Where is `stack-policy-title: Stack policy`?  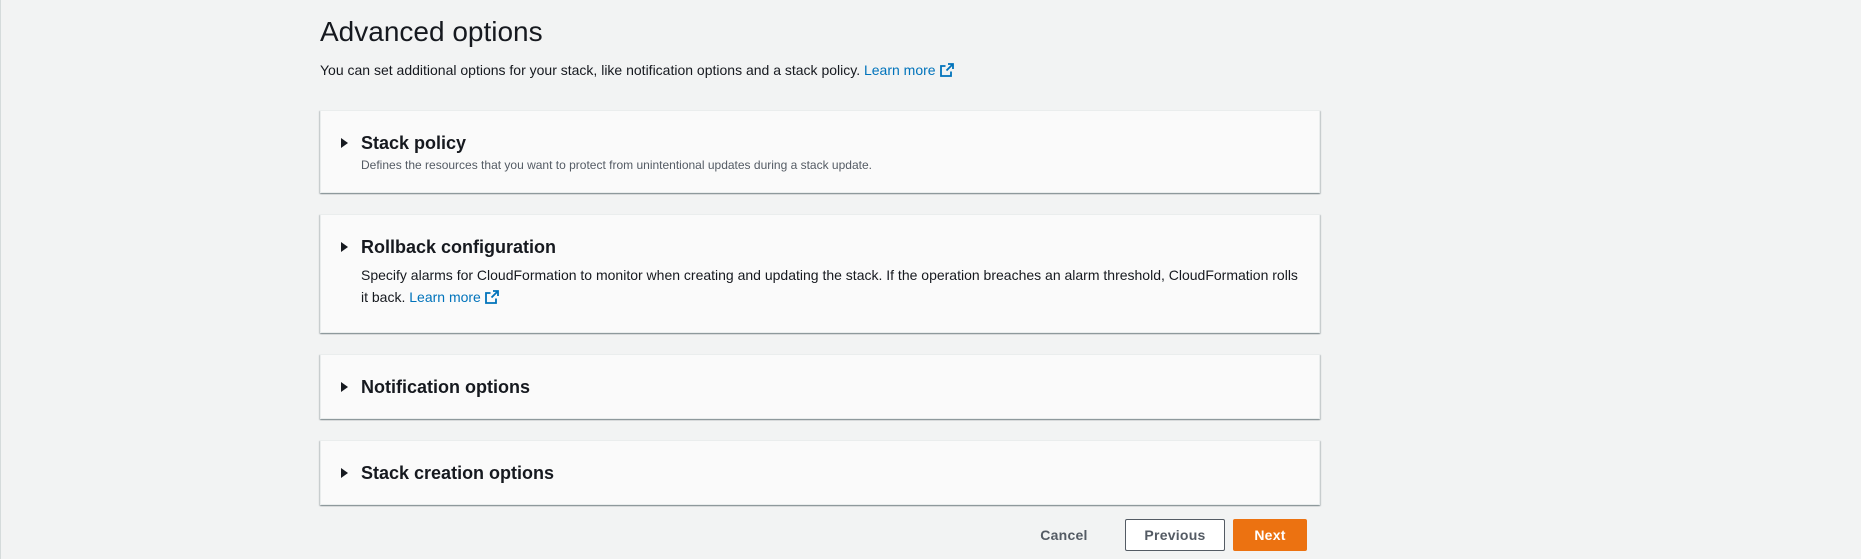 stack-policy-title: Stack policy is located at coordinates (414, 143).